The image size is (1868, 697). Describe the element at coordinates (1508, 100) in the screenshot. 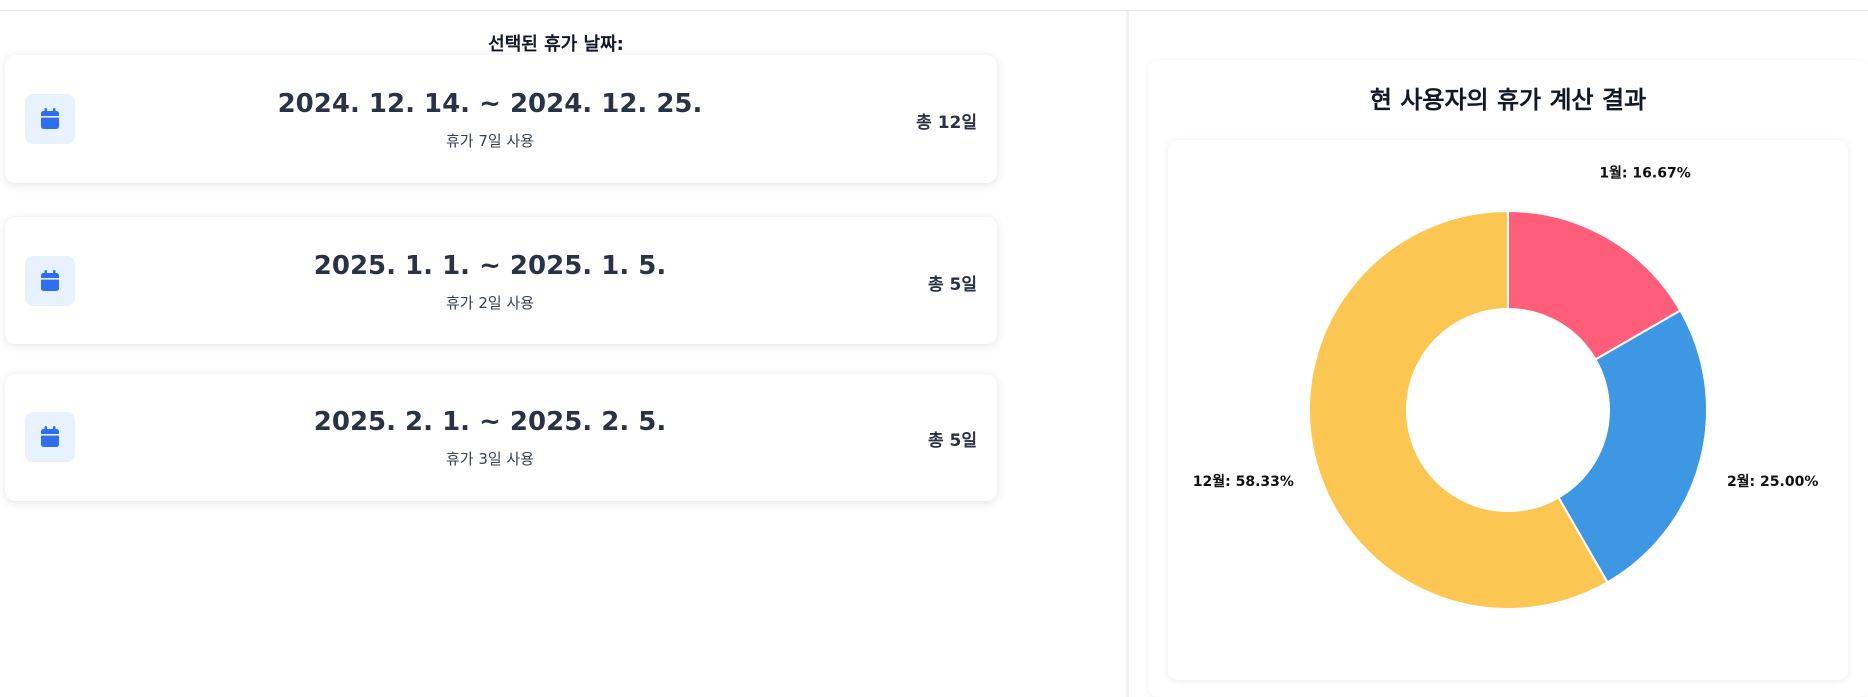

I see `result-title: 현 사용자의 휴가 계산 결과` at that location.